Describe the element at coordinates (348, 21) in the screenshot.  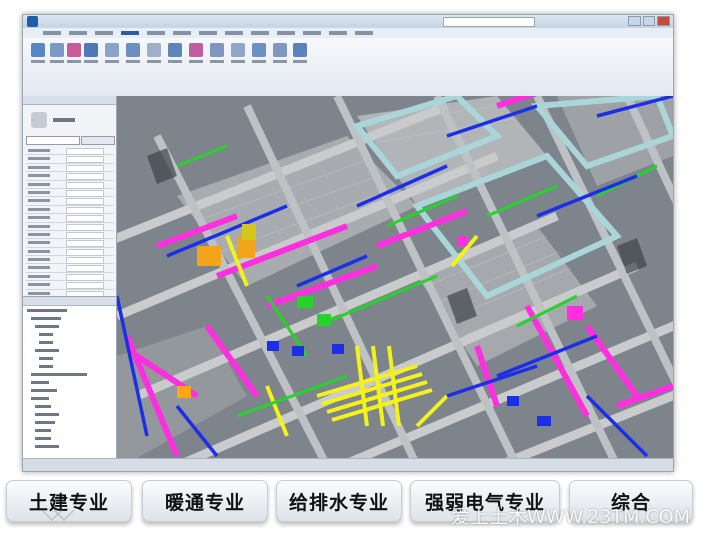
I see `title-bar` at that location.